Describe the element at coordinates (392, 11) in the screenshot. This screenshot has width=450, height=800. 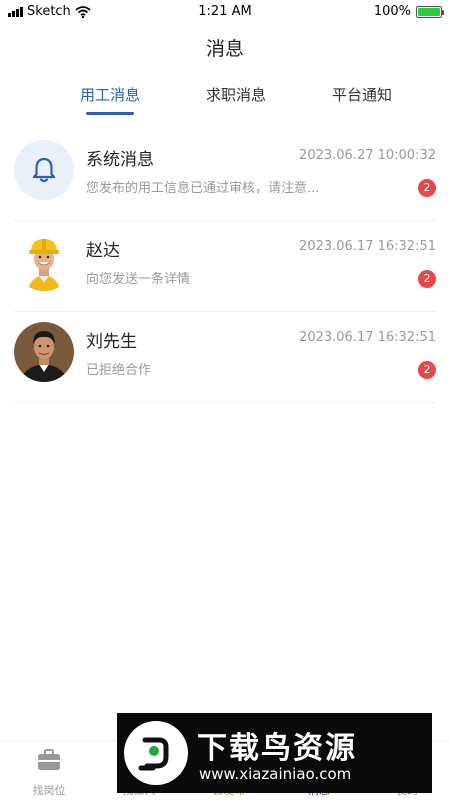
I see `battery-percent: 100%` at that location.